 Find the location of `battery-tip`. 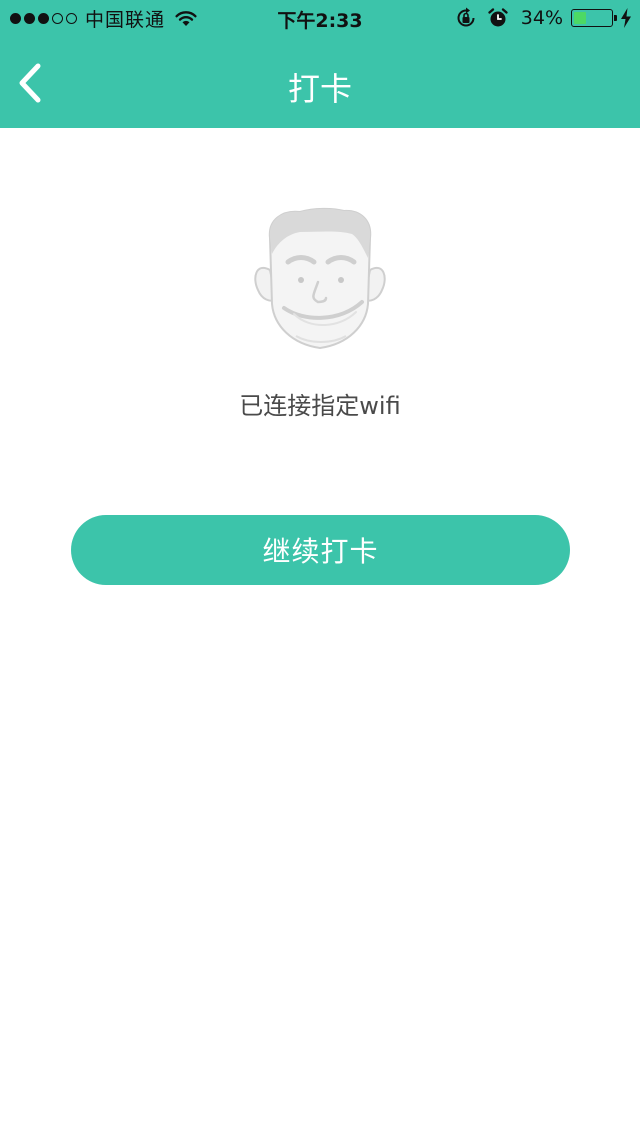

battery-tip is located at coordinates (615, 18).